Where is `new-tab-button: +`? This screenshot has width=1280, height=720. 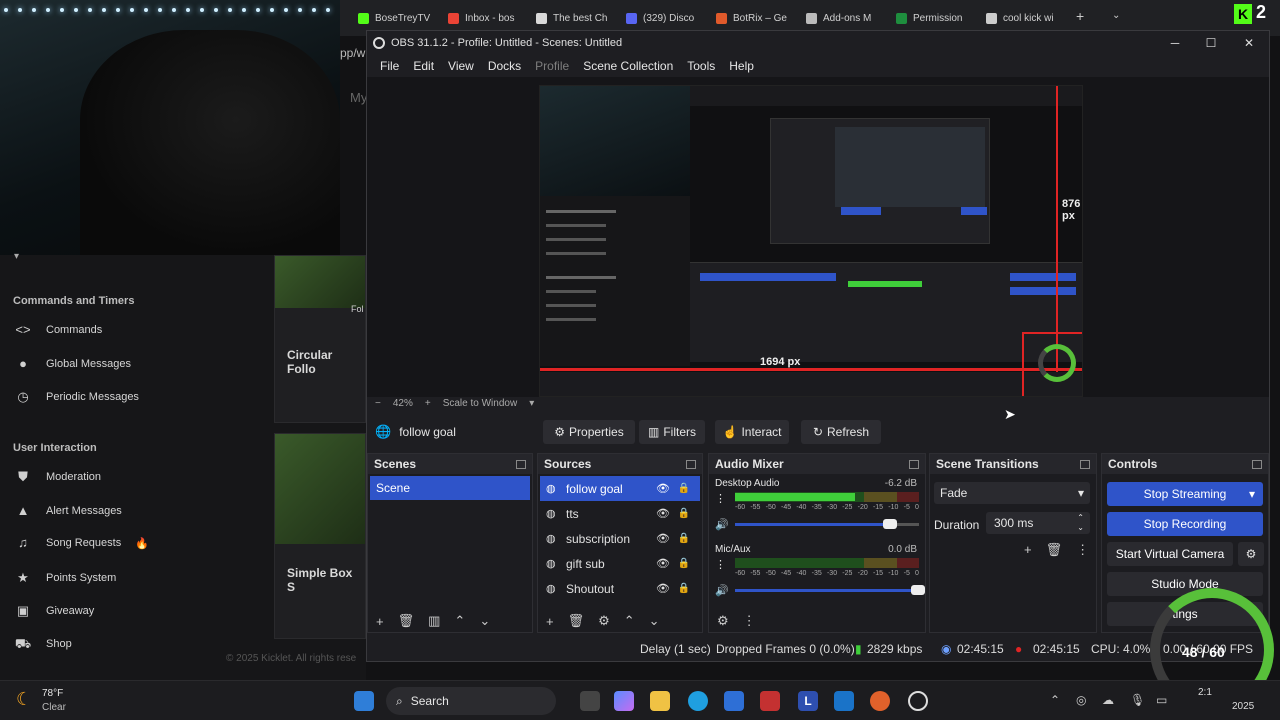 new-tab-button: + is located at coordinates (1080, 16).